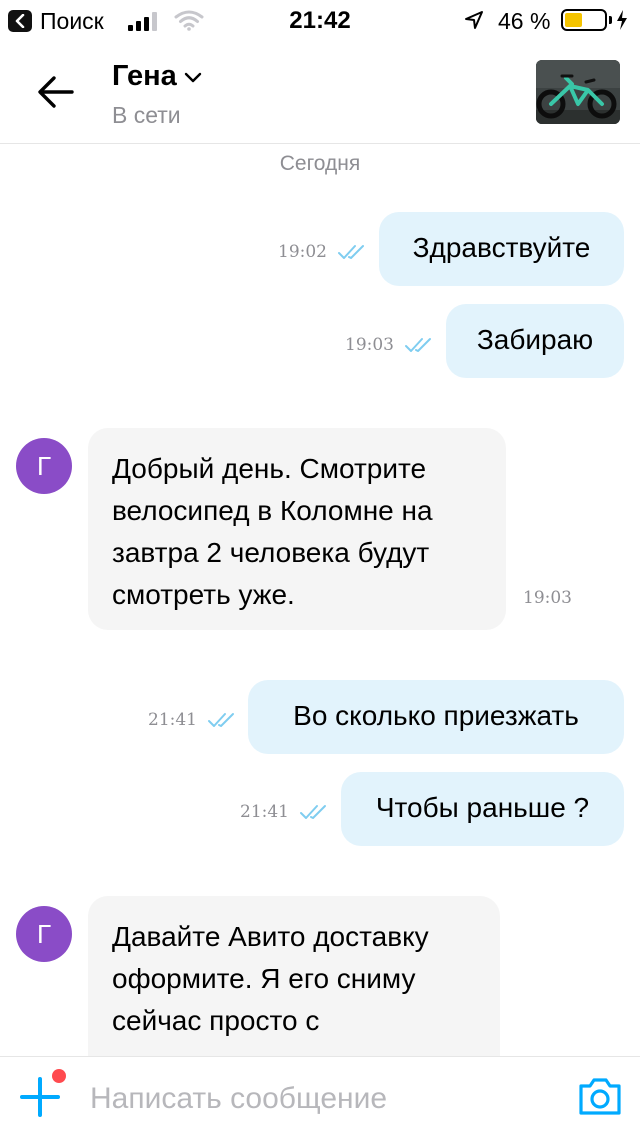  I want to click on listing-thumbnail, so click(578, 92).